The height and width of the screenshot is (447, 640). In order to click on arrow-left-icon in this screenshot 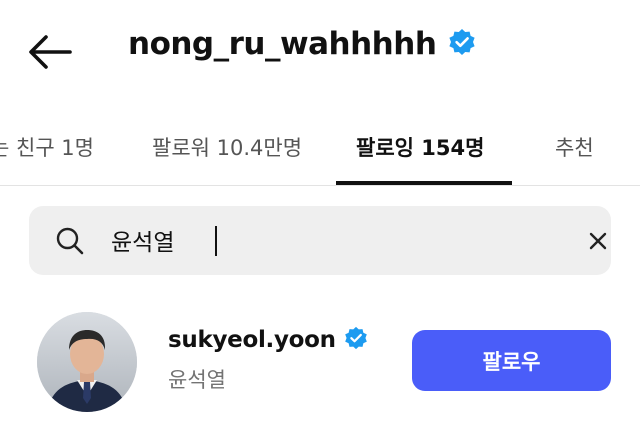, I will do `click(50, 52)`.